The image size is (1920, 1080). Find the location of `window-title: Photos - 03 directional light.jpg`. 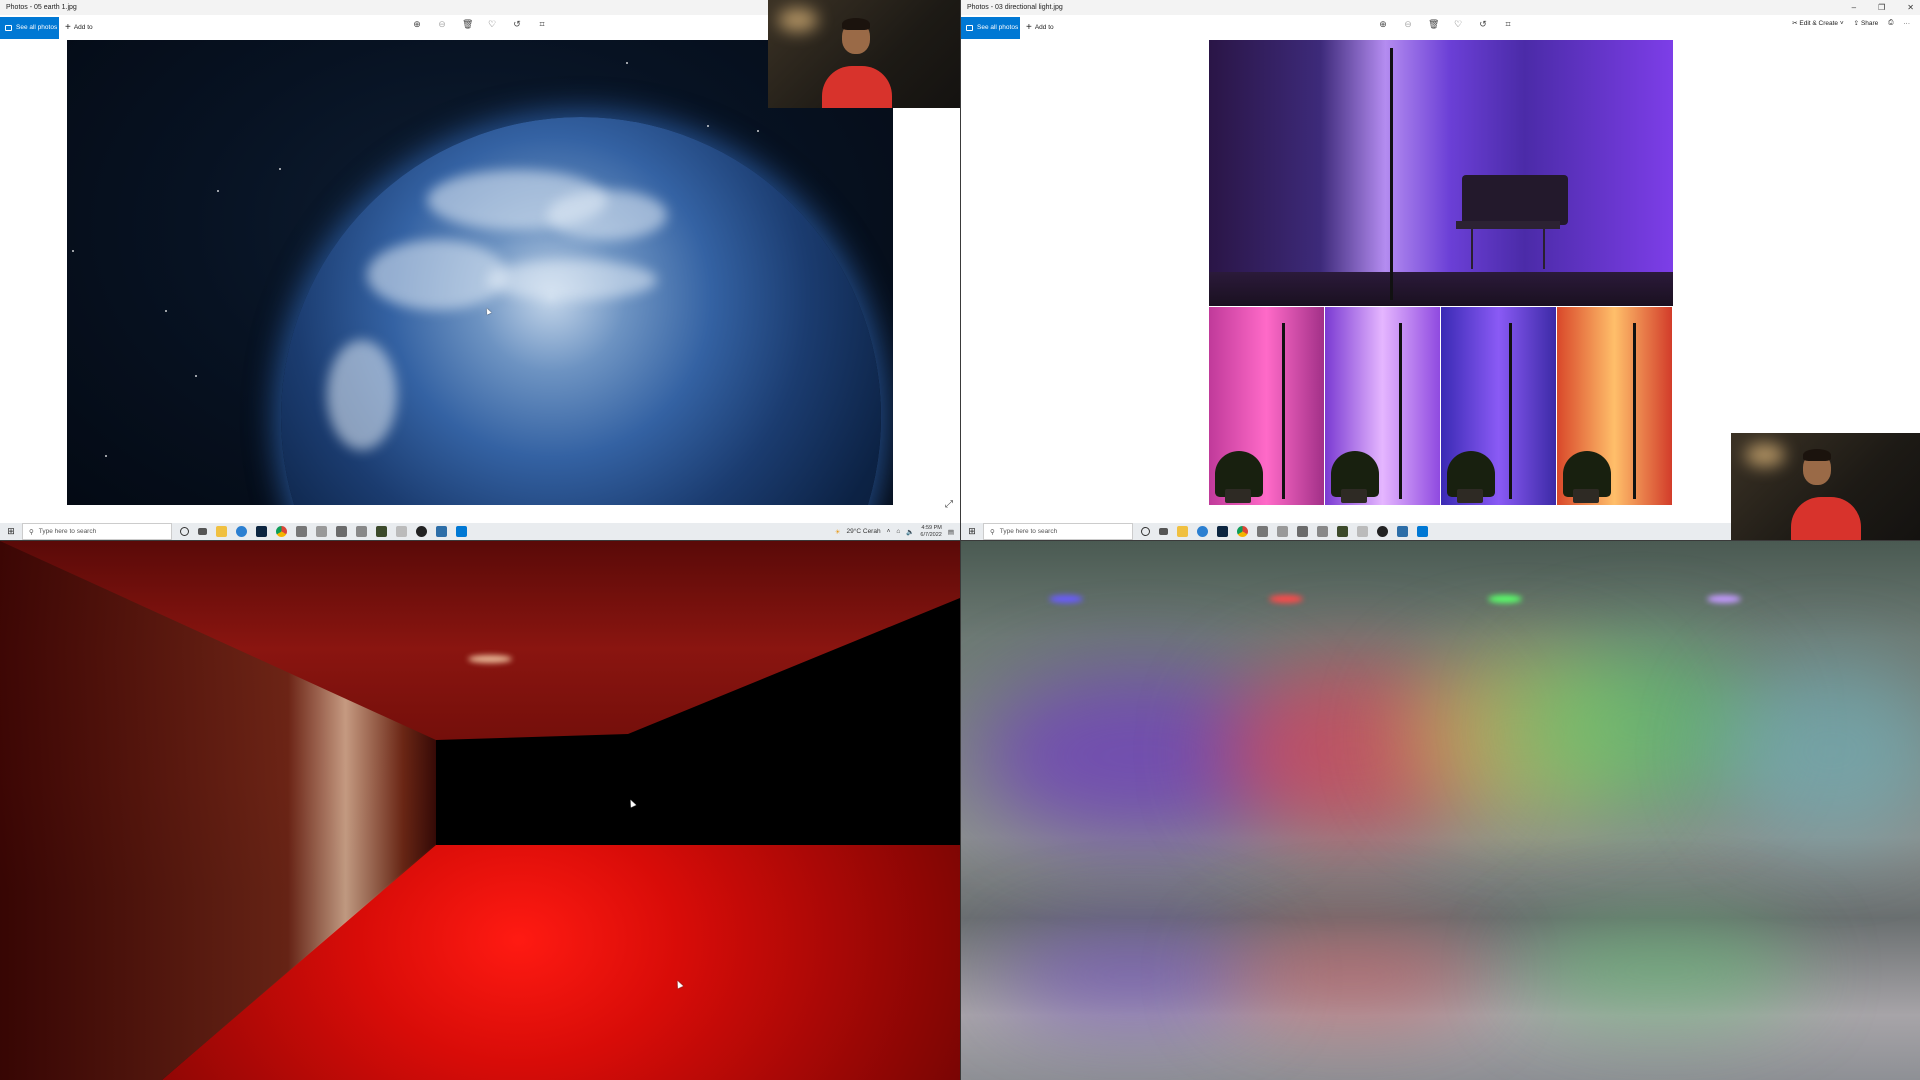

window-title: Photos - 03 directional light.jpg is located at coordinates (1015, 7).